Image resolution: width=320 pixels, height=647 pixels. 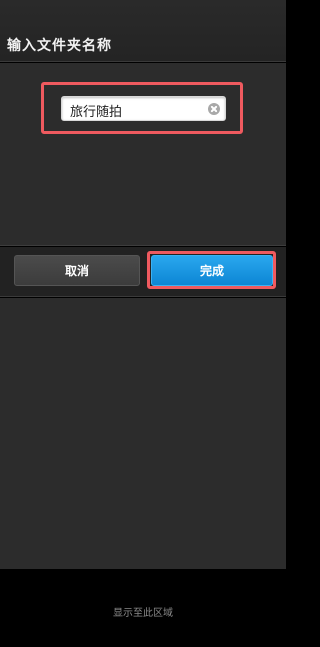 What do you see at coordinates (77, 270) in the screenshot?
I see `cancel-button: 取消` at bounding box center [77, 270].